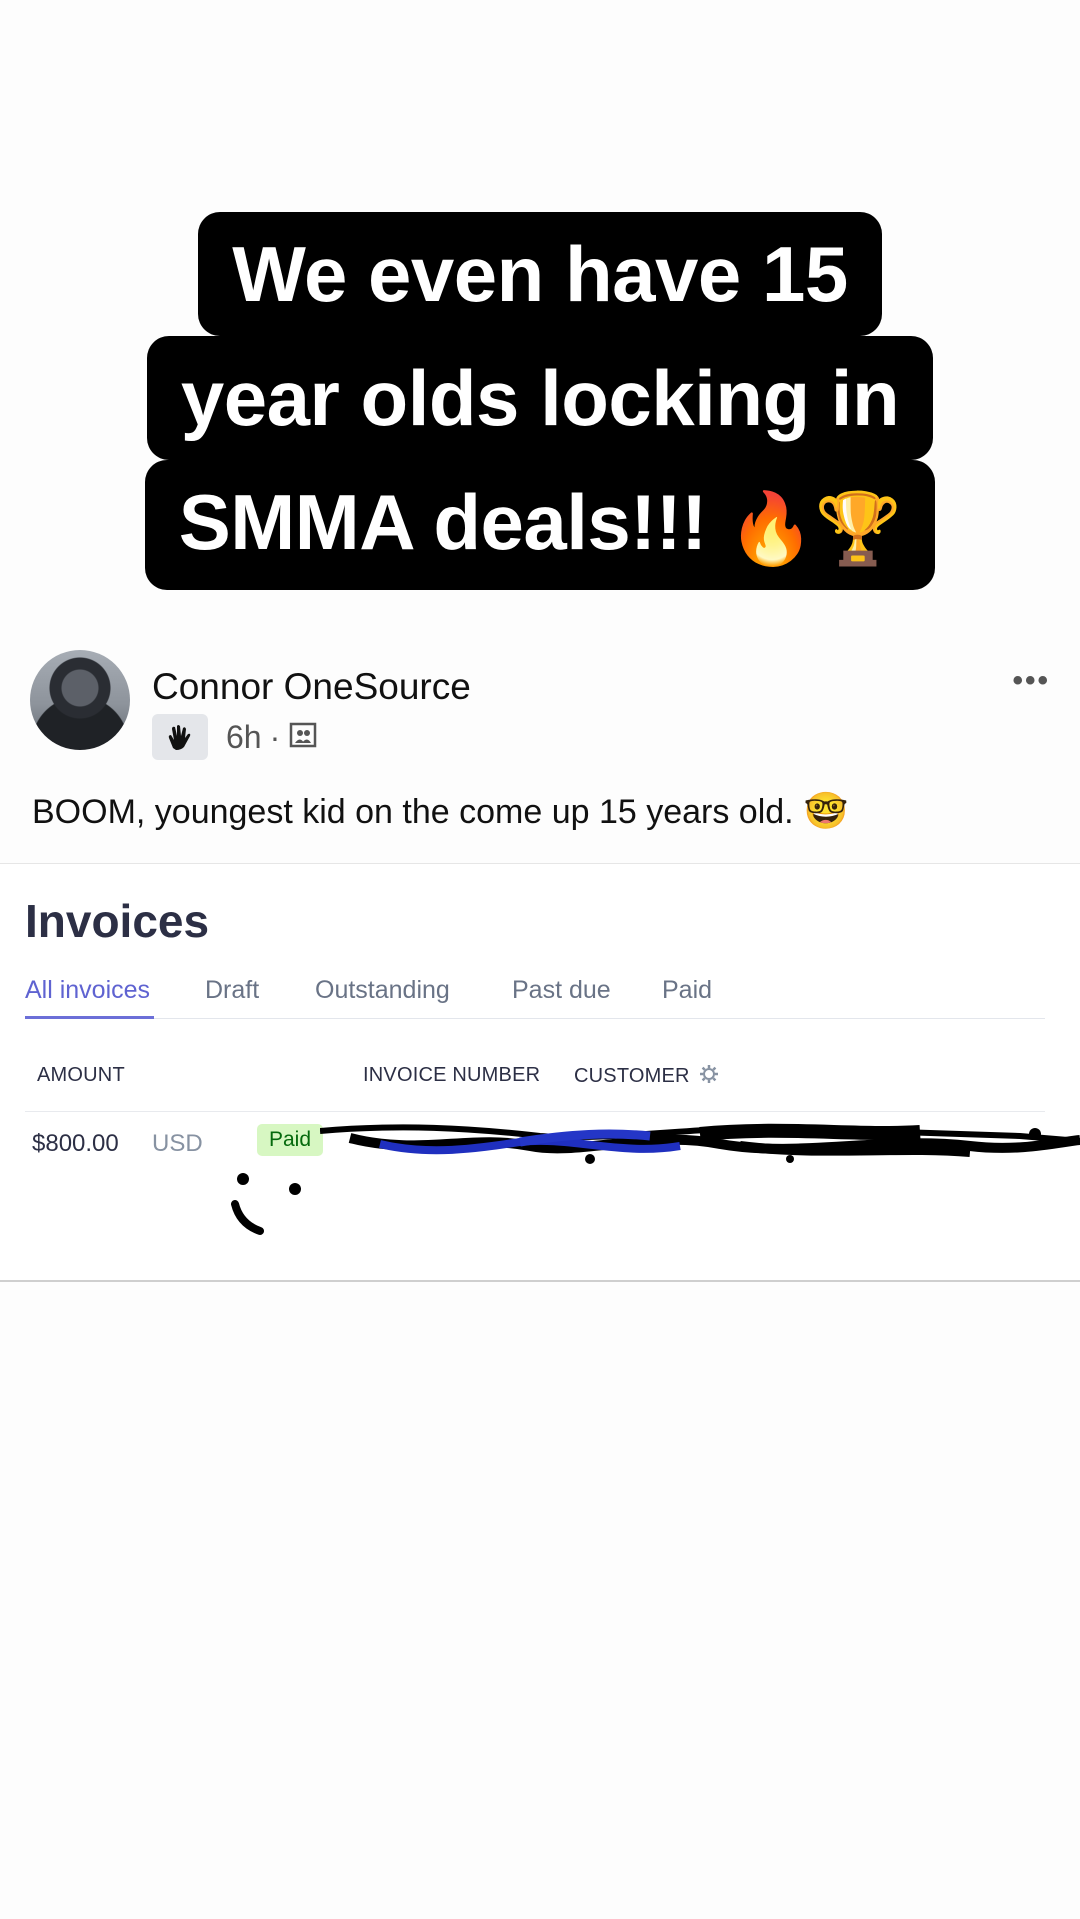  I want to click on fire-trophy-emoji: 🔥🏆, so click(814, 528).